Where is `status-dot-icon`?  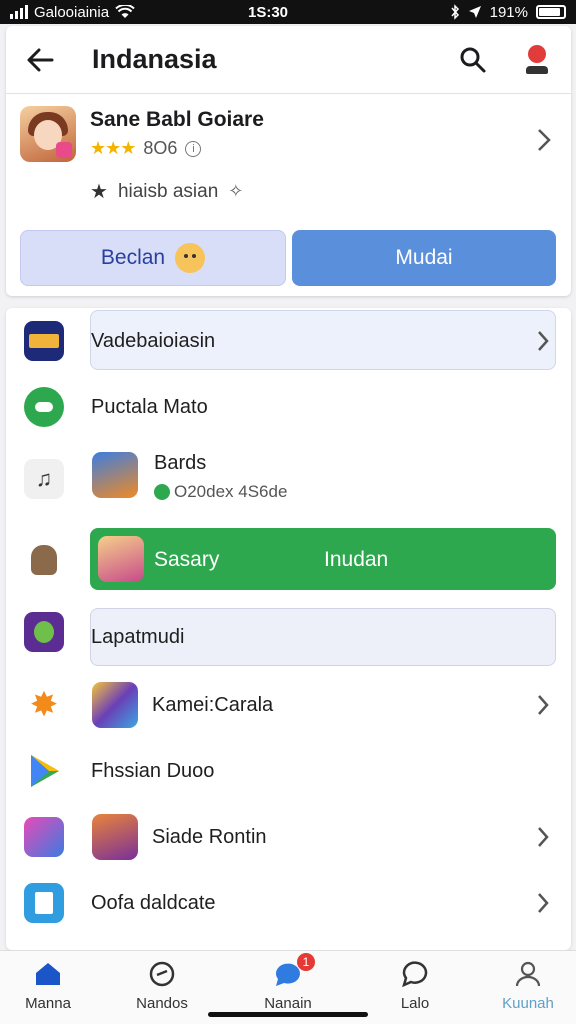 status-dot-icon is located at coordinates (162, 492).